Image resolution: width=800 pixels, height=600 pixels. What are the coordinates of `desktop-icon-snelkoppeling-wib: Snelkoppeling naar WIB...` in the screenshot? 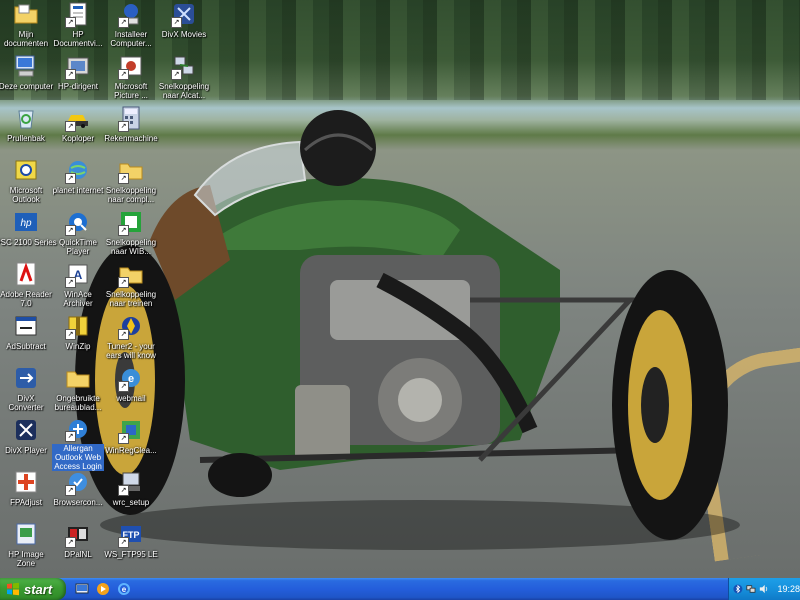 It's located at (131, 235).